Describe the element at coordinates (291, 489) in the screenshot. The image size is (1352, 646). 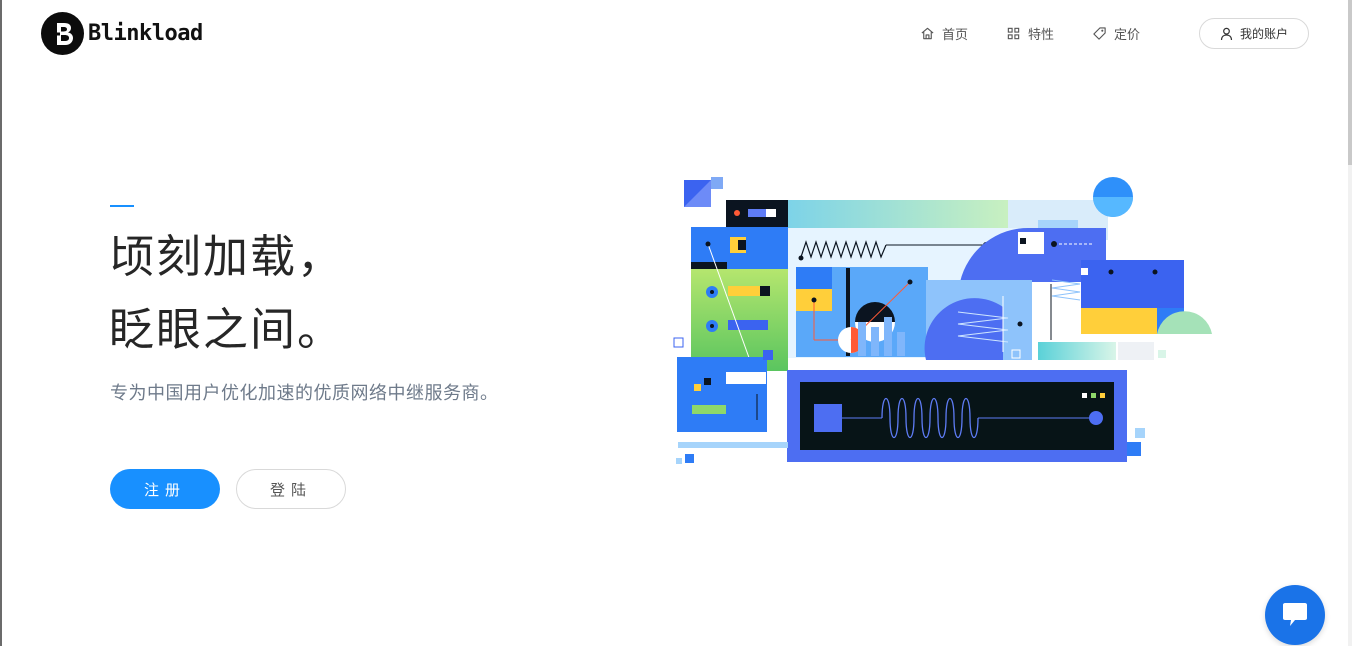
I see `login-button: 登陆` at that location.